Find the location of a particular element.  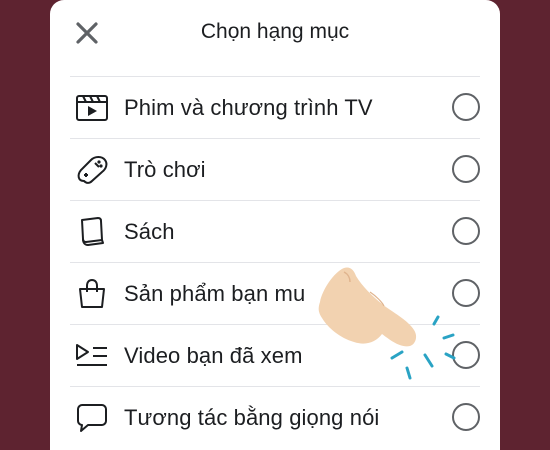

category-label: Sản phẩm bạn mu is located at coordinates (215, 293).